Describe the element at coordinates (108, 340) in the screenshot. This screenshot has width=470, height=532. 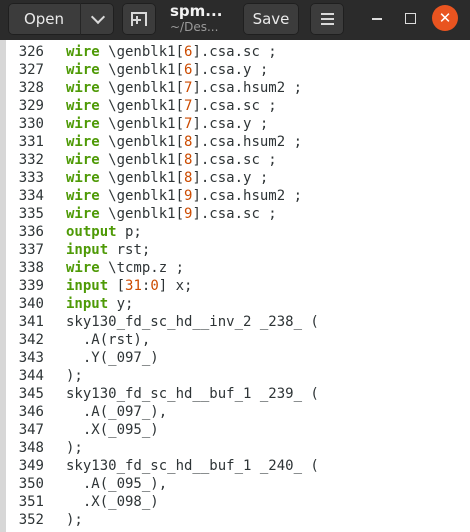
I see `code-text: .A(rst),` at that location.